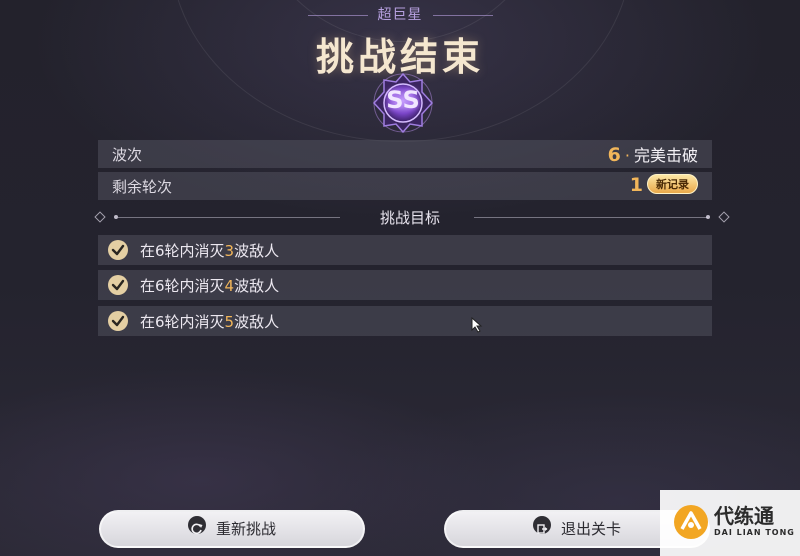 The height and width of the screenshot is (556, 800). Describe the element at coordinates (229, 251) in the screenshot. I see `objective-count: 3` at that location.